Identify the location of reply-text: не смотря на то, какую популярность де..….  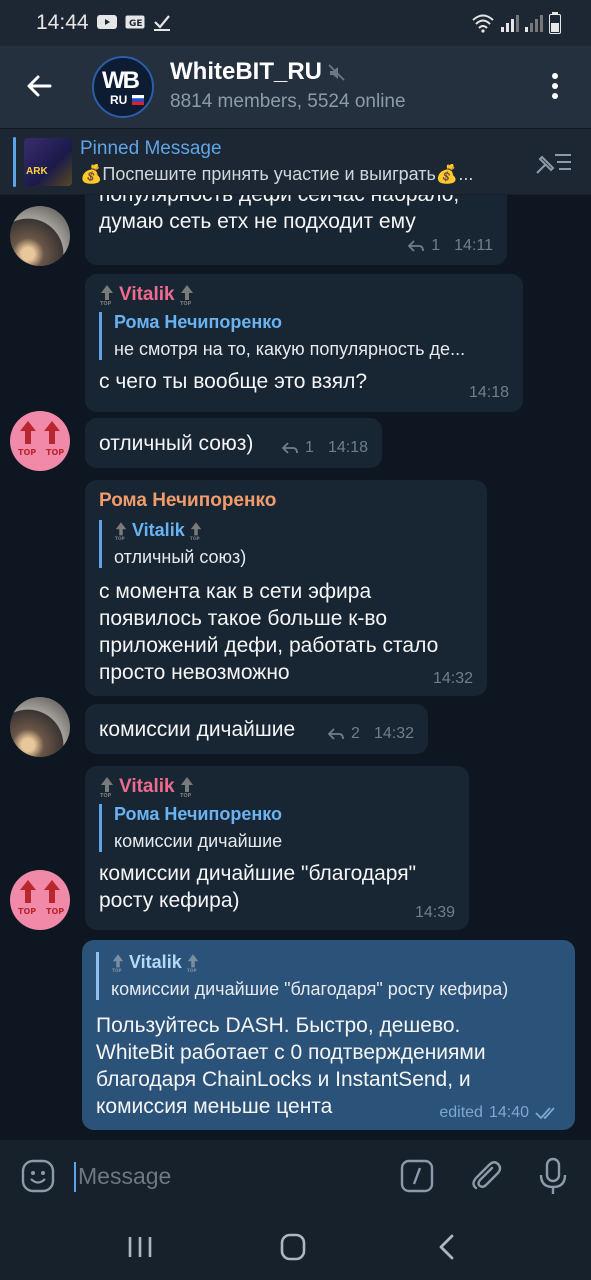
(290, 349).